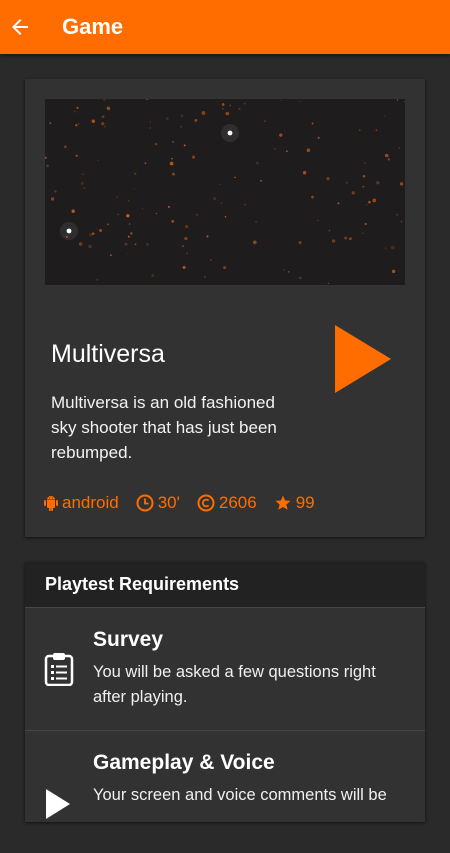 This screenshot has height=853, width=450. I want to click on platform-info: android, so click(81, 503).